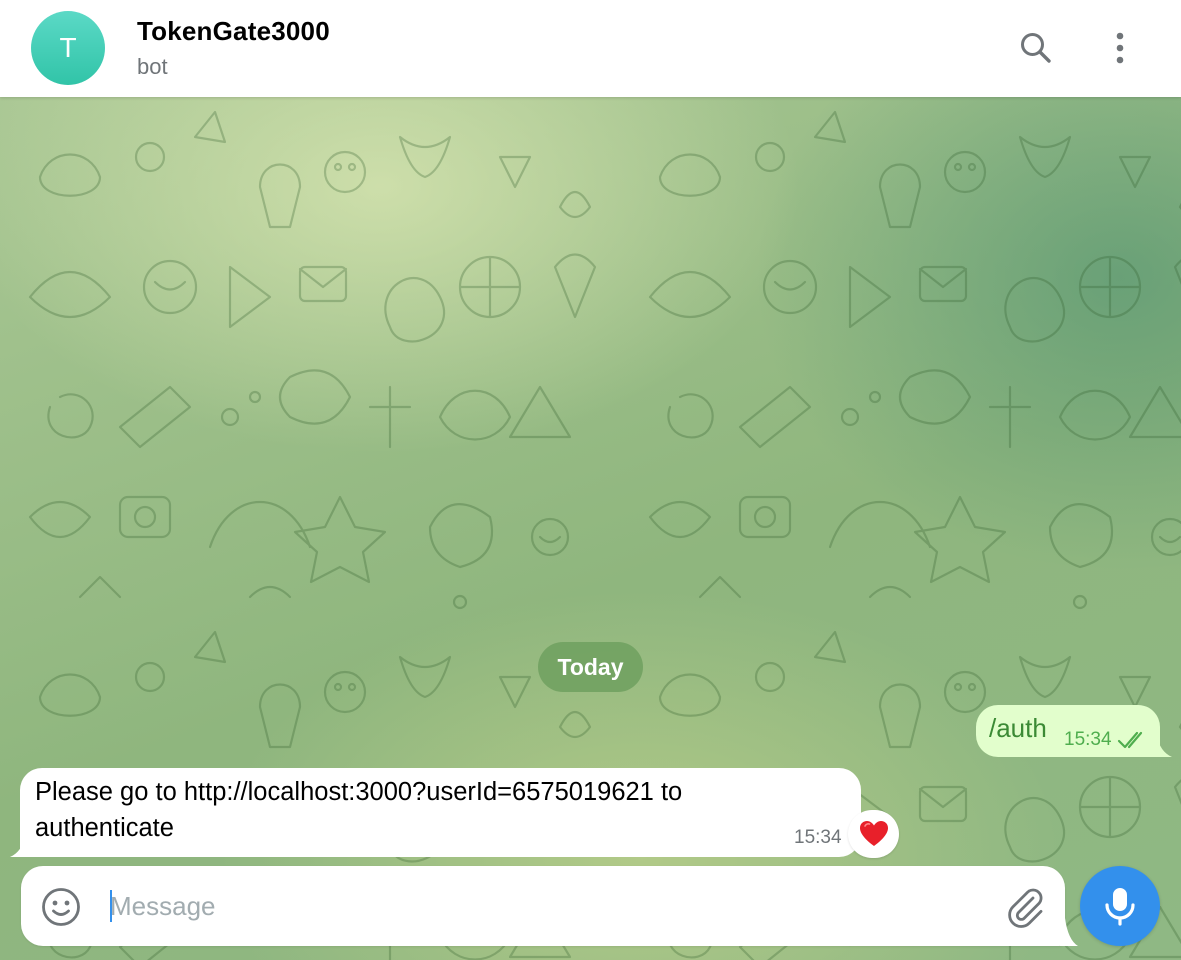 Image resolution: width=1181 pixels, height=960 pixels. What do you see at coordinates (1088, 739) in the screenshot?
I see `outgoing-message-time: 15:34` at bounding box center [1088, 739].